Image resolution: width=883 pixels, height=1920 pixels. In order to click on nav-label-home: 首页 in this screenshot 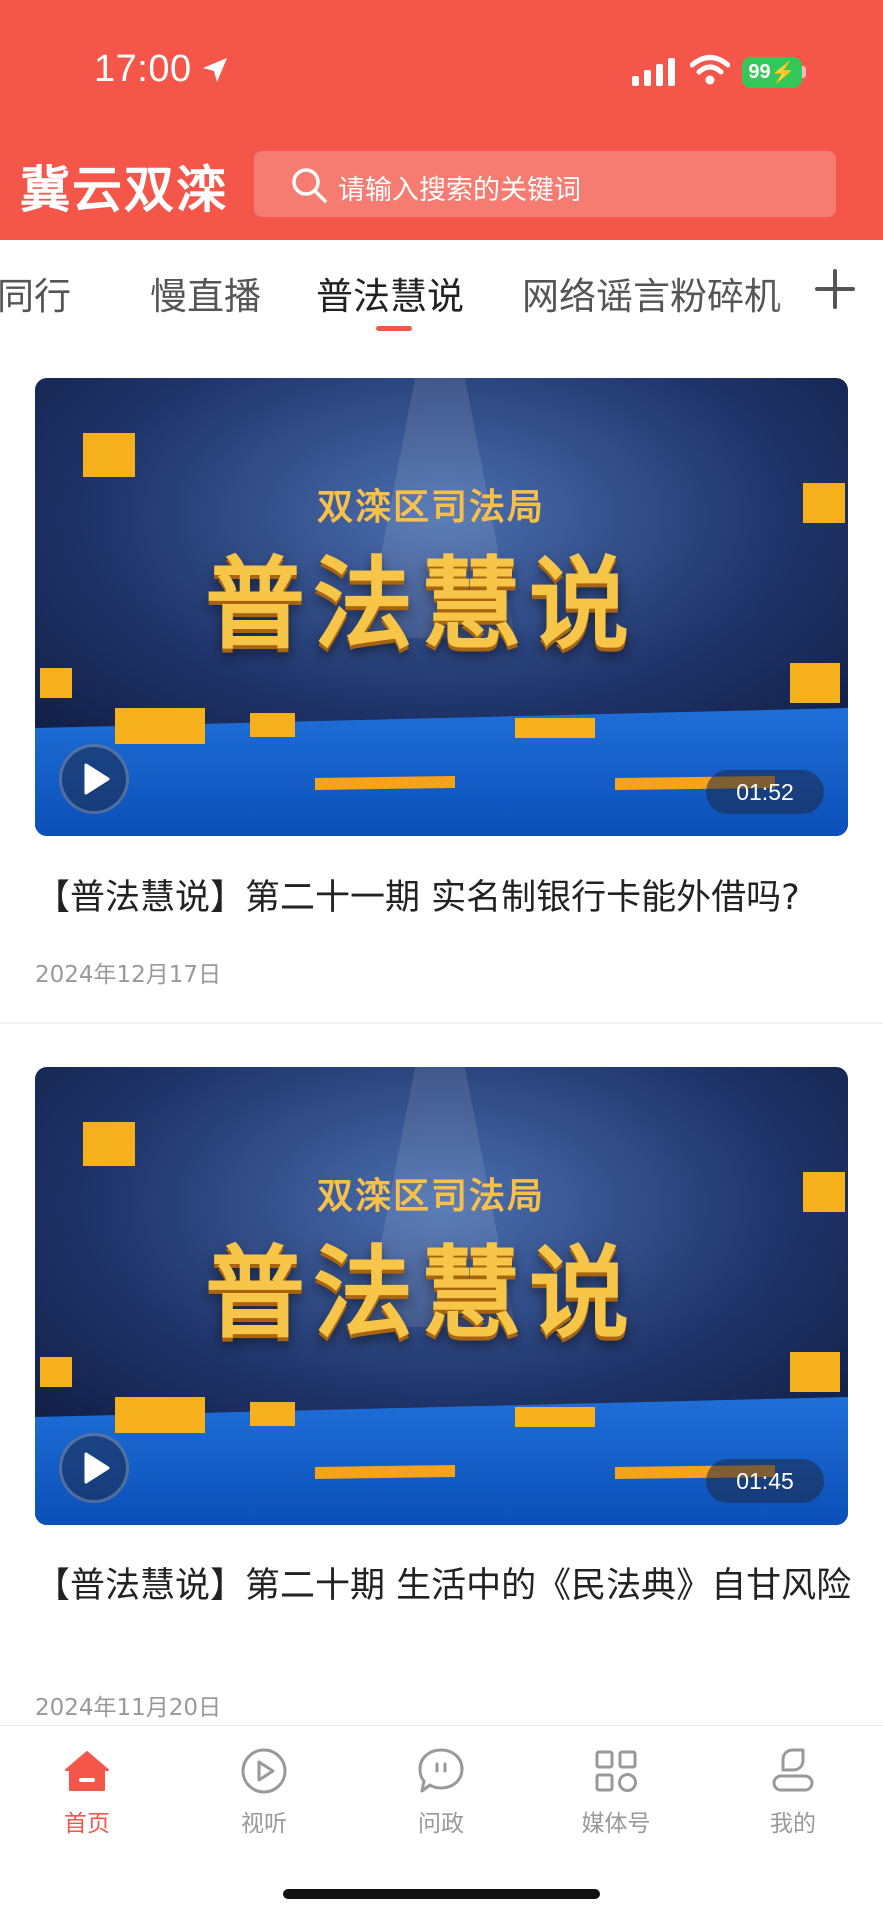, I will do `click(87, 1824)`.